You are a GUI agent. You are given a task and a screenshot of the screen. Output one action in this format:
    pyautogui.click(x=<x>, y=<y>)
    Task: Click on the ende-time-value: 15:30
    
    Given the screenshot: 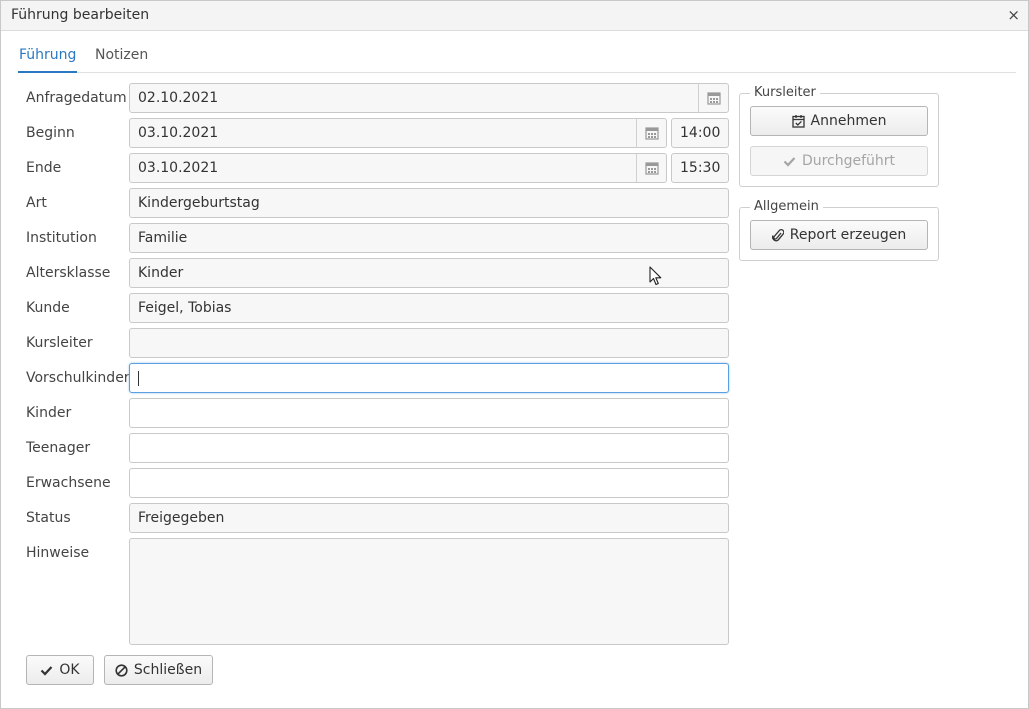 What is the action you would take?
    pyautogui.click(x=700, y=168)
    